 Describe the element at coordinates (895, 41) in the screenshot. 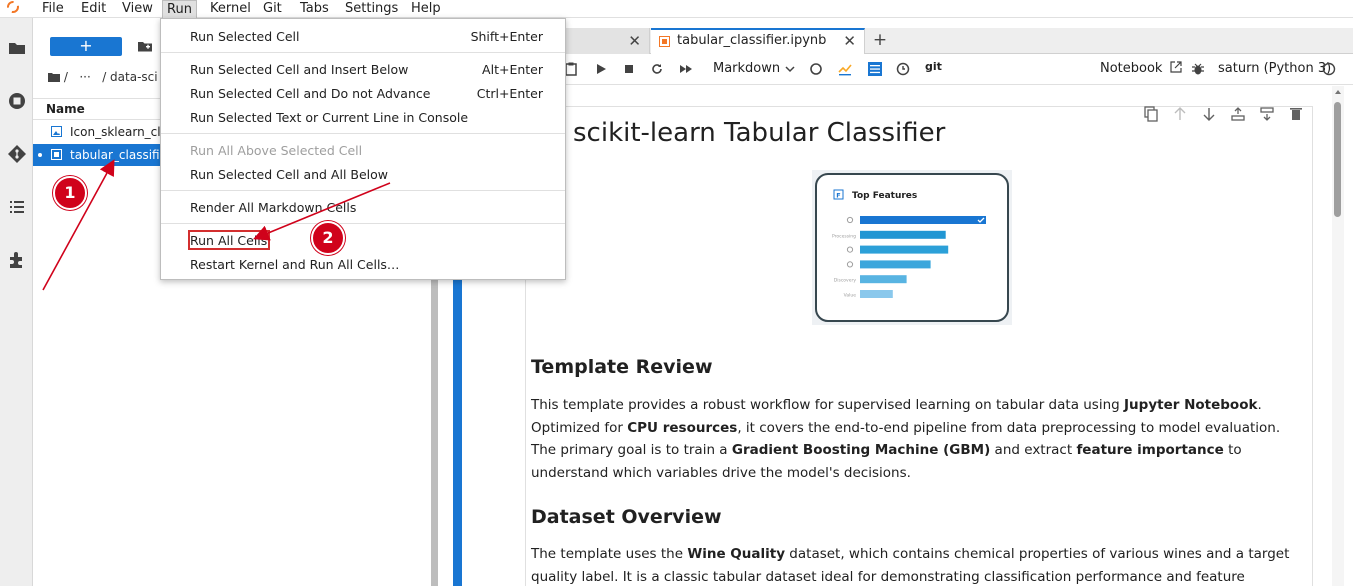

I see `tab-bar: ✕ tabular_classifier.ipynb ✕ +` at that location.